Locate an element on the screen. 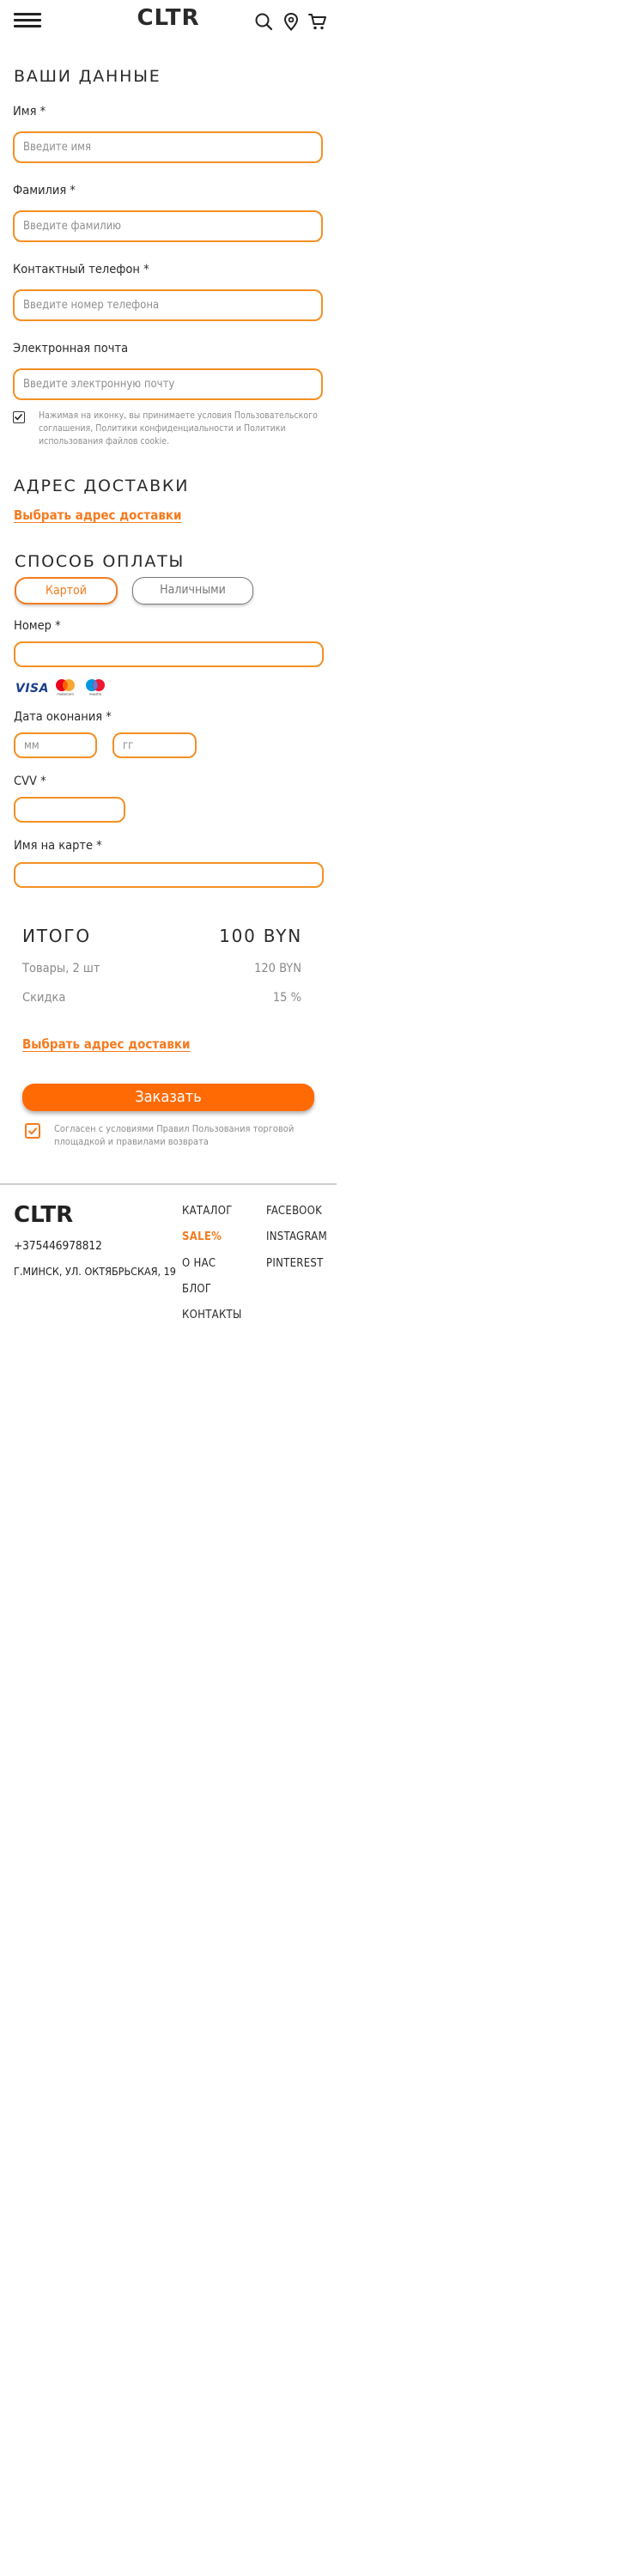 The width and height of the screenshot is (644, 2576). cardholder-field is located at coordinates (169, 875).